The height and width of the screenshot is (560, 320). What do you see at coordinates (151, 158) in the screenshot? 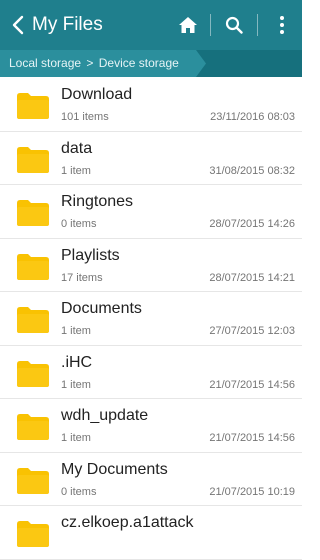
I see `folder-row: data 1 item 31/08/2015 08:32` at bounding box center [151, 158].